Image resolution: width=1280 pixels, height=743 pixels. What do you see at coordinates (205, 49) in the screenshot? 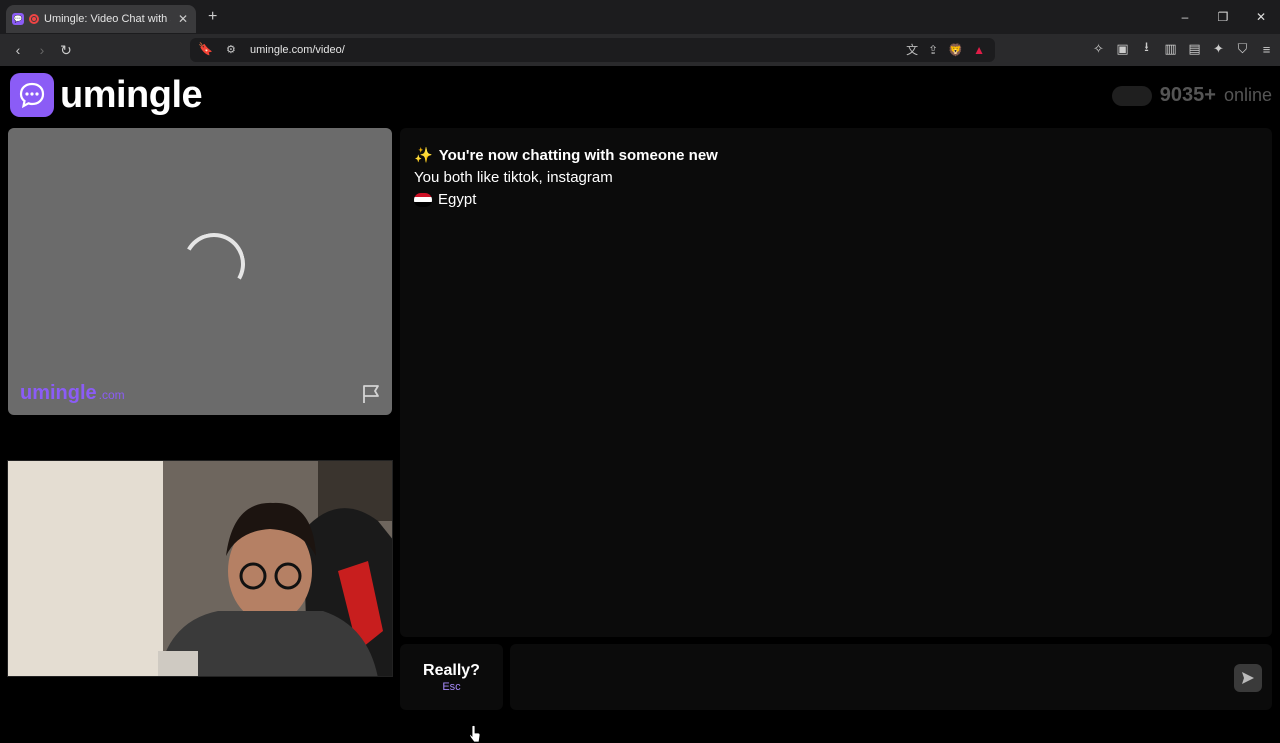
I see `bookmark-icon: 🔖` at bounding box center [205, 49].